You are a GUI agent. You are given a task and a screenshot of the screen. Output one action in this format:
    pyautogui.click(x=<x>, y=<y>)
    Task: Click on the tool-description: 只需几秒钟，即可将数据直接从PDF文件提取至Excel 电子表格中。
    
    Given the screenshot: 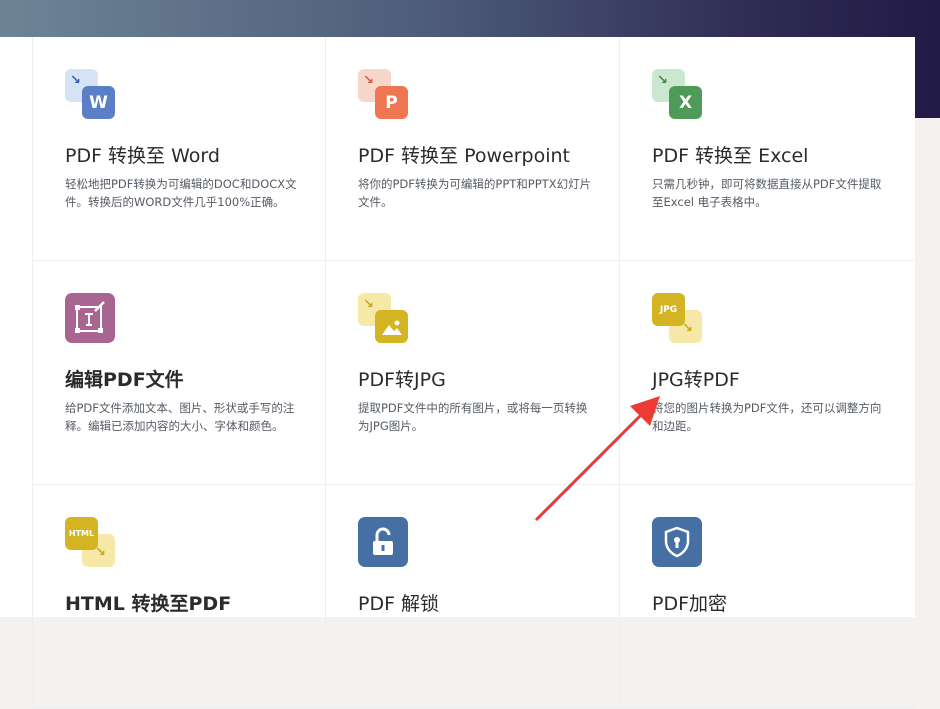 What is the action you would take?
    pyautogui.click(x=767, y=193)
    